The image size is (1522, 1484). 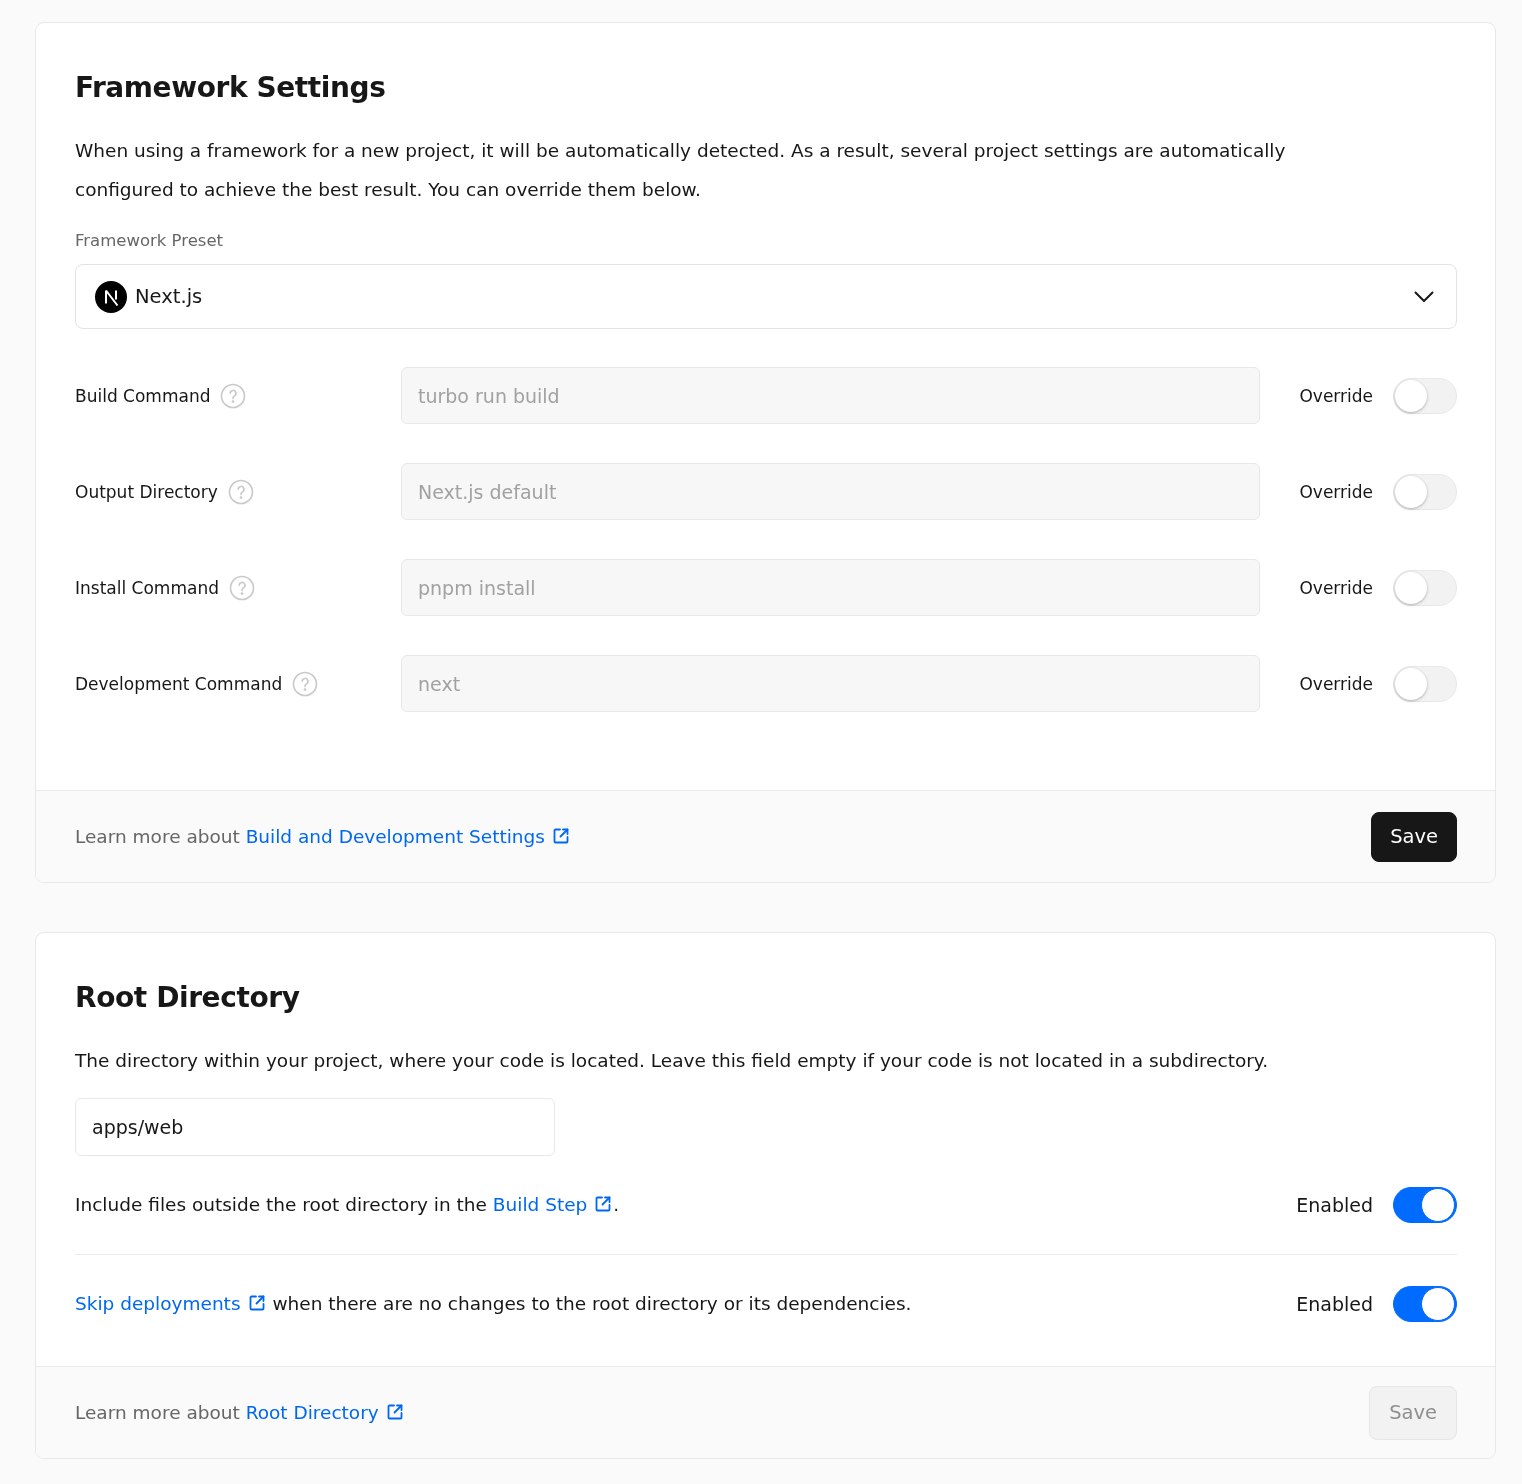 I want to click on section-title: Framework Settings, so click(x=231, y=88).